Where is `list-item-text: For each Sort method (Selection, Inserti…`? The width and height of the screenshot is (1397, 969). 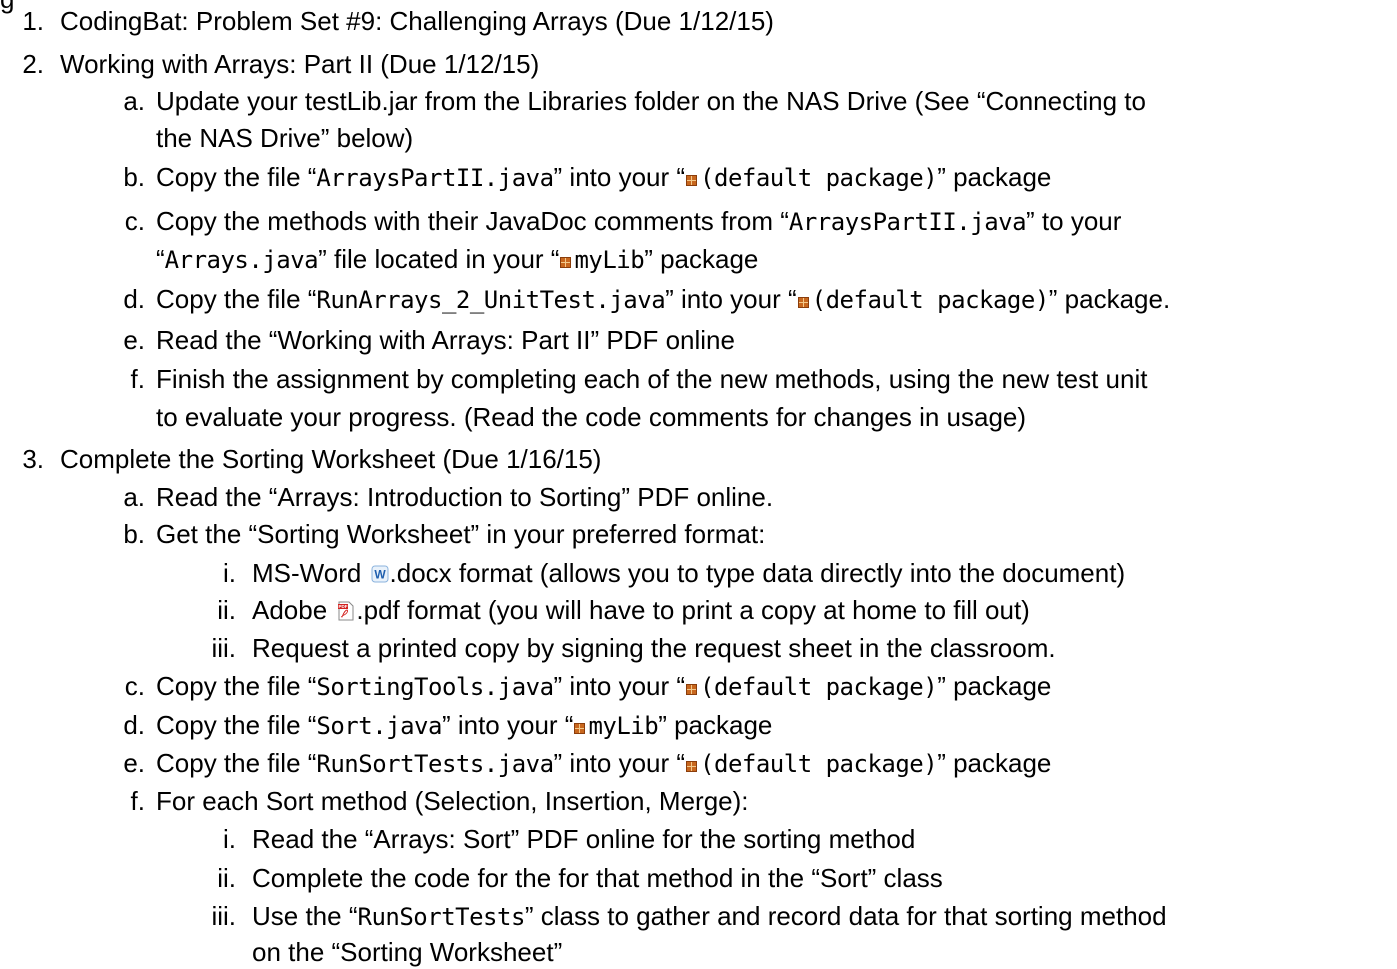
list-item-text: For each Sort method (Selection, Inserti… is located at coordinates (452, 801).